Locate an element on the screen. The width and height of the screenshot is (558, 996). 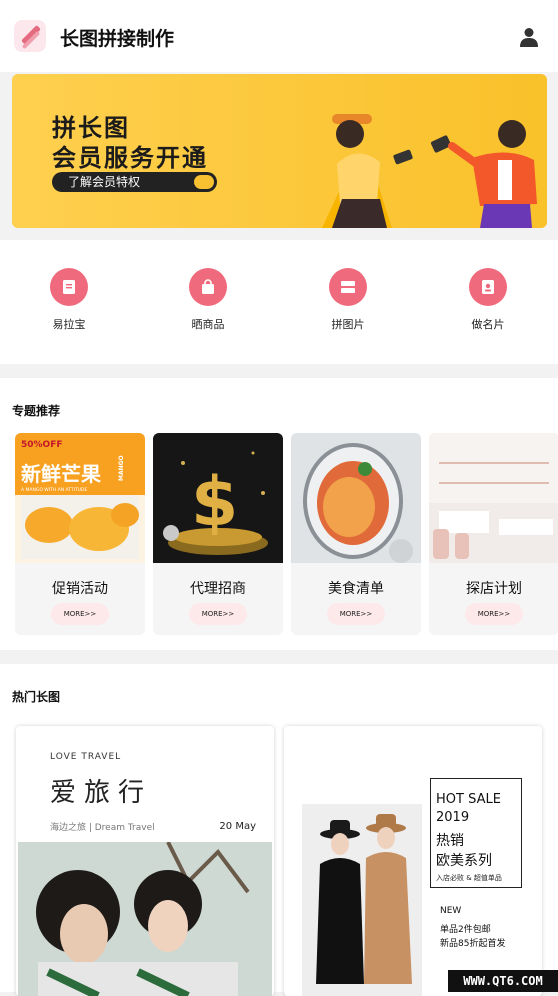
topic-image-gold-dollar: $ is located at coordinates (218, 498).